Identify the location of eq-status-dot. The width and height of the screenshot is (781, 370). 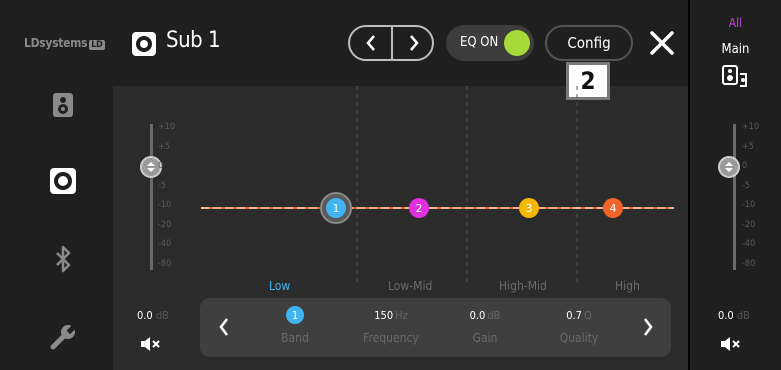
(517, 43).